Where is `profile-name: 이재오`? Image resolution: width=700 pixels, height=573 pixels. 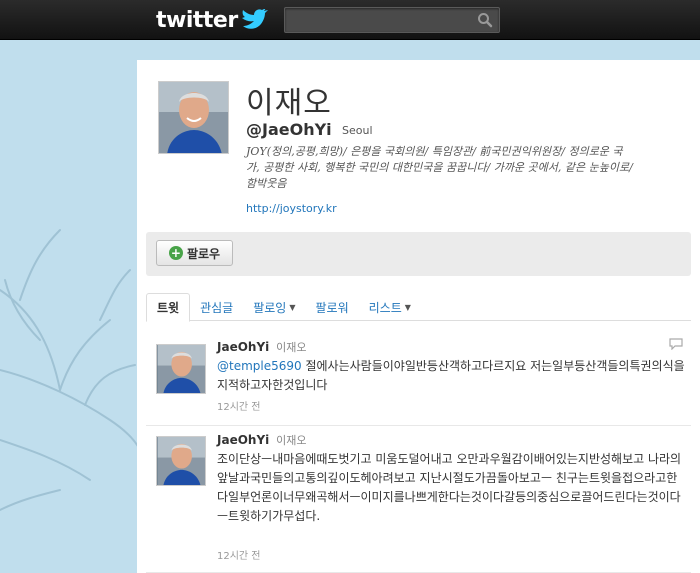
profile-name: 이재오 is located at coordinates (289, 103).